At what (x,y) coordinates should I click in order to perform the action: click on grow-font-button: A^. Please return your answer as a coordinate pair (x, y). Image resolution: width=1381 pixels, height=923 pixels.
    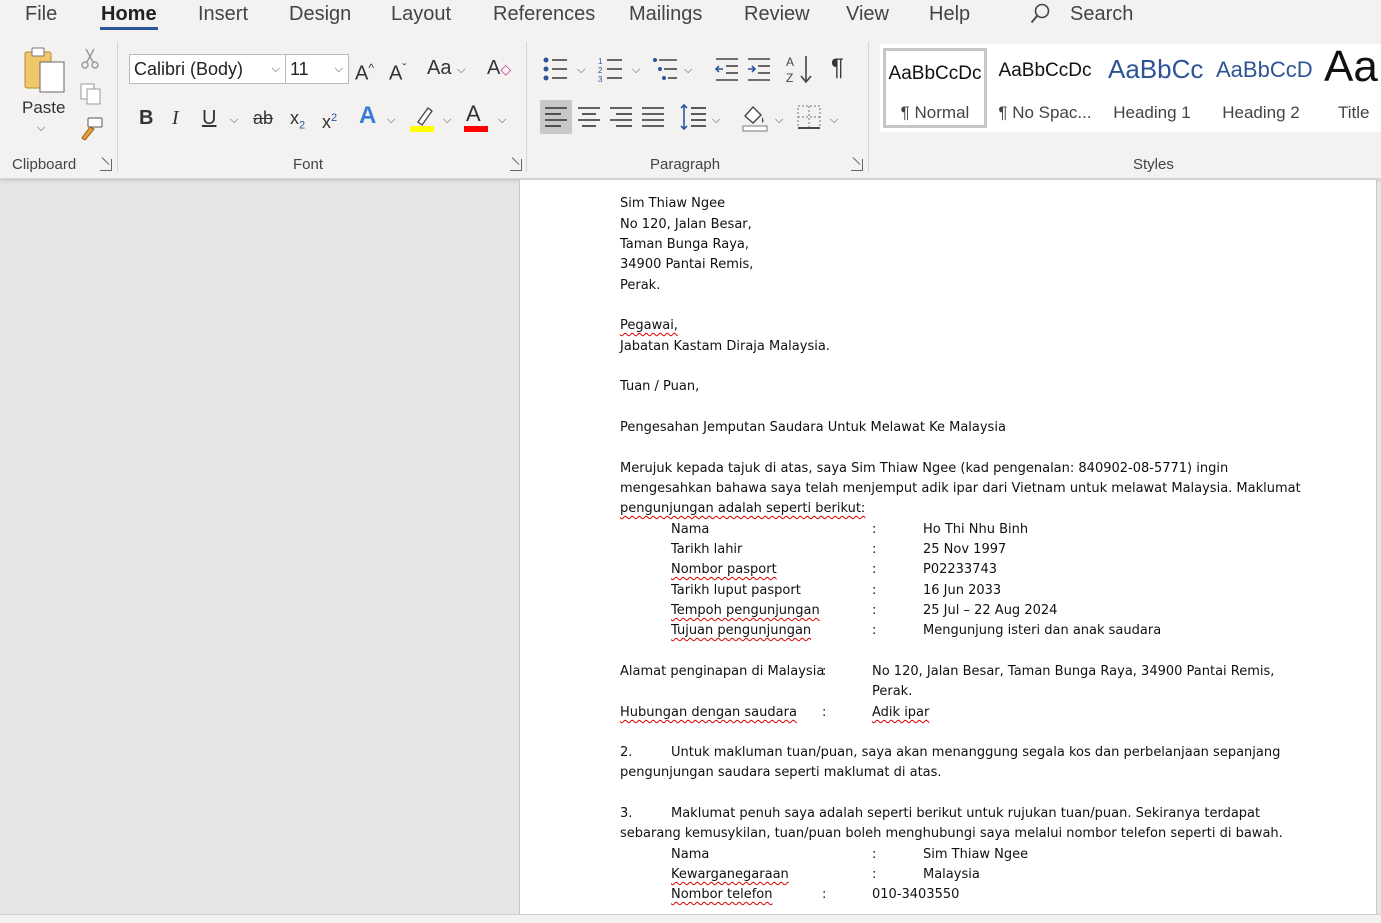
    Looking at the image, I should click on (364, 71).